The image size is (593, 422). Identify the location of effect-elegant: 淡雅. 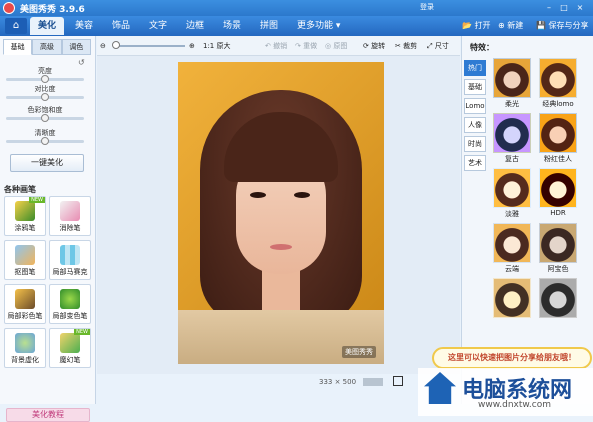
(512, 195).